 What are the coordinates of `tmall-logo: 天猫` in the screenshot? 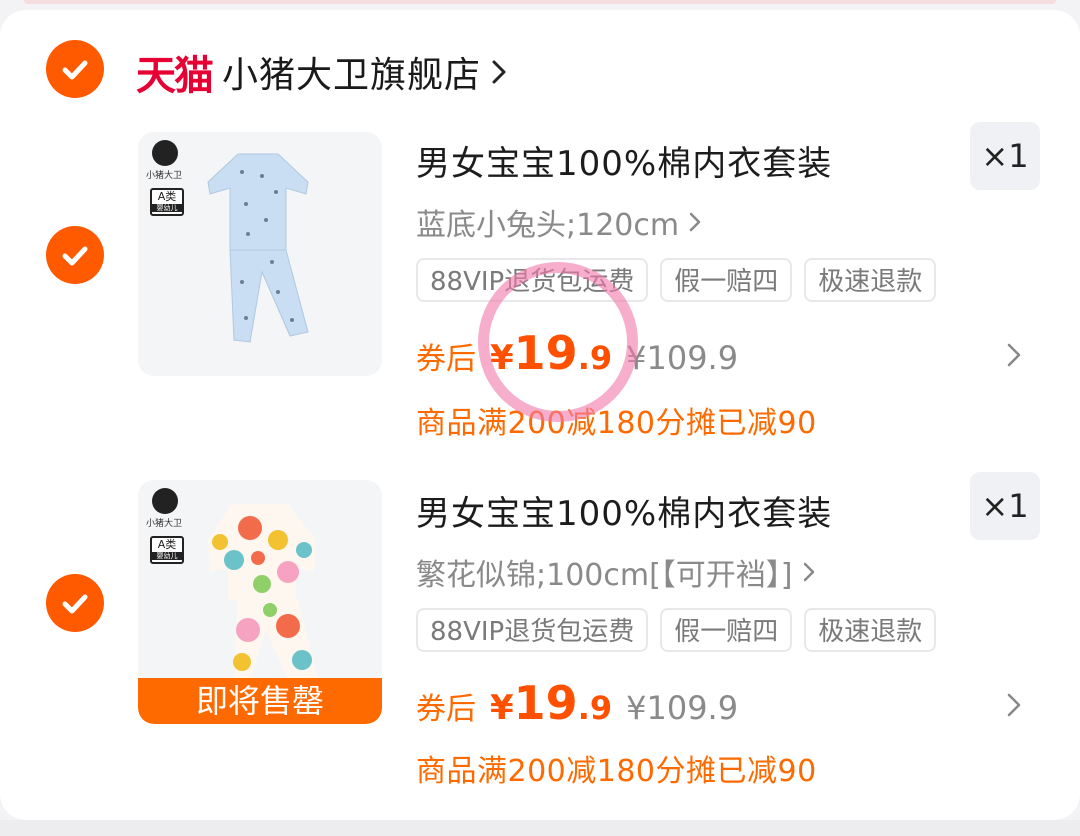 It's located at (175, 76).